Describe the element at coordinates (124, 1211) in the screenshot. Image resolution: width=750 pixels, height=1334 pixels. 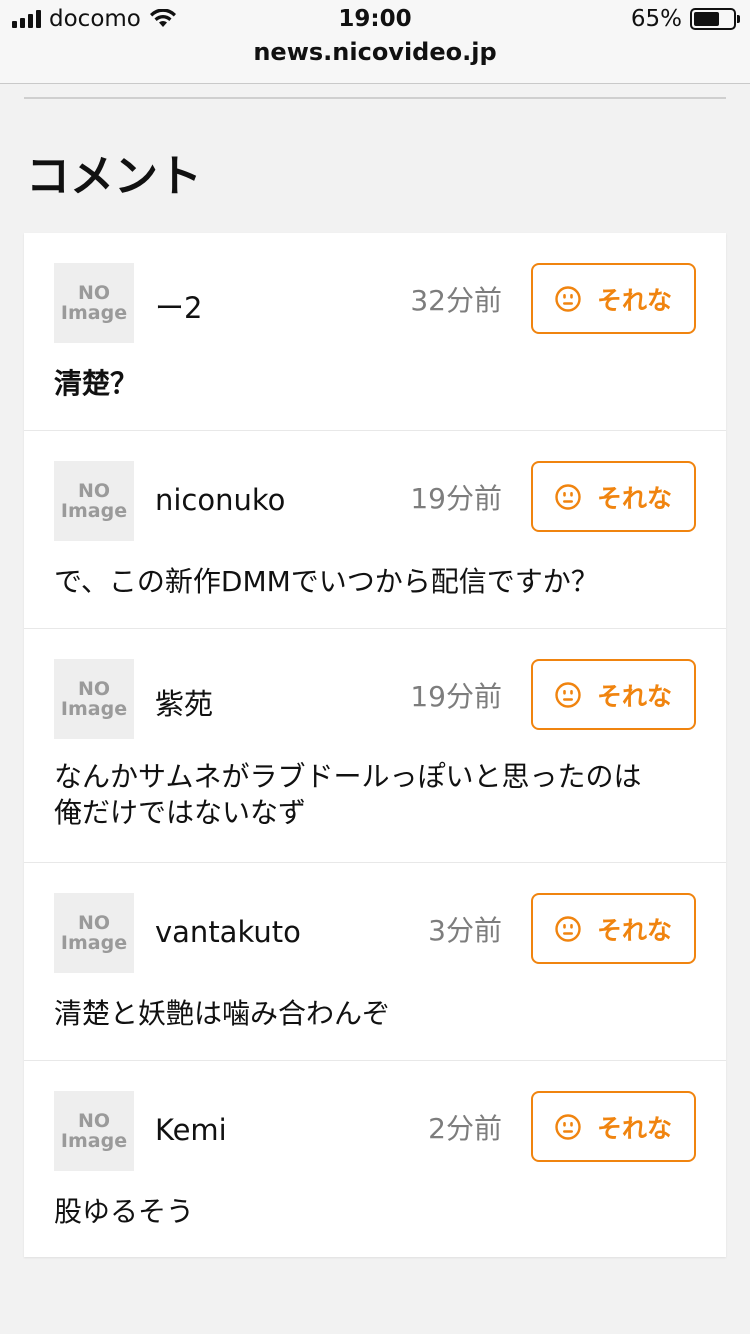
I see `comment-text: 股ゆるそう` at that location.